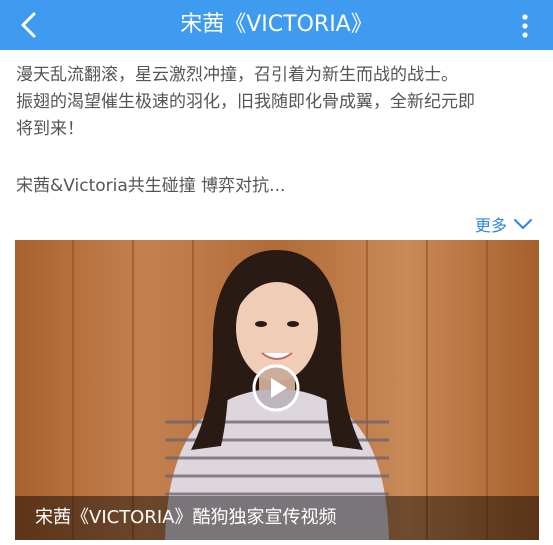 The image size is (553, 545). I want to click on expand-more-link: 更多, so click(504, 224).